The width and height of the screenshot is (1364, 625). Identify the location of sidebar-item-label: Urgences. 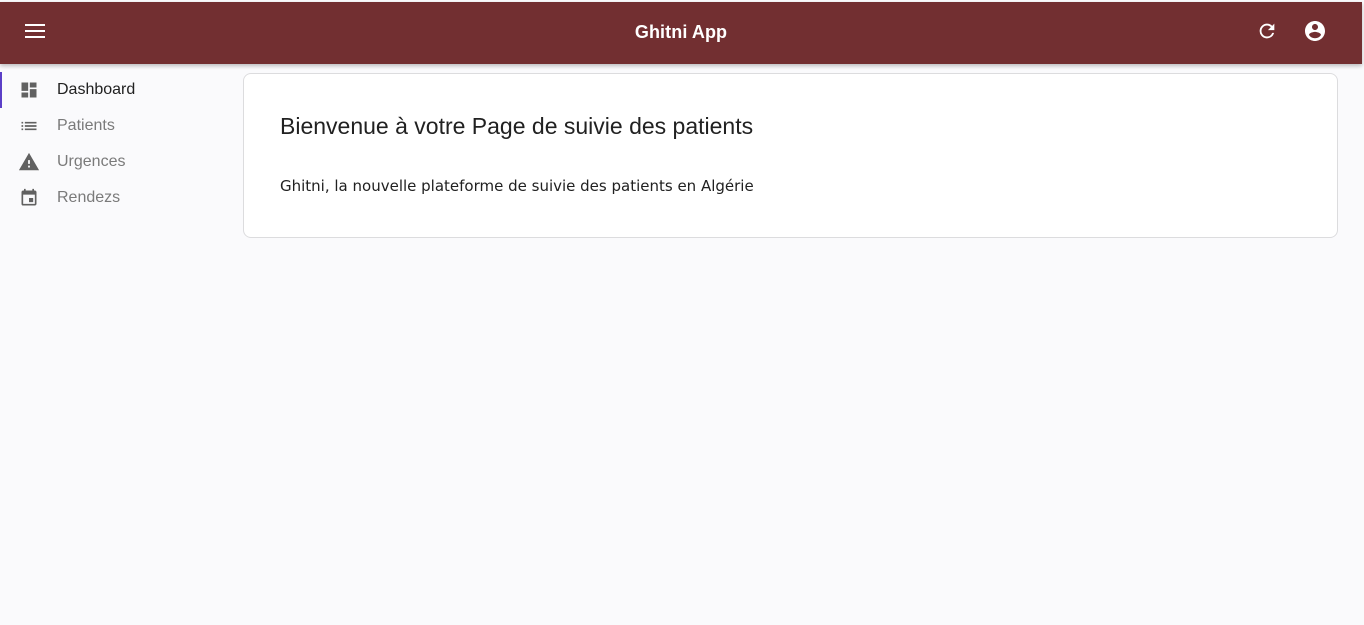
(91, 161).